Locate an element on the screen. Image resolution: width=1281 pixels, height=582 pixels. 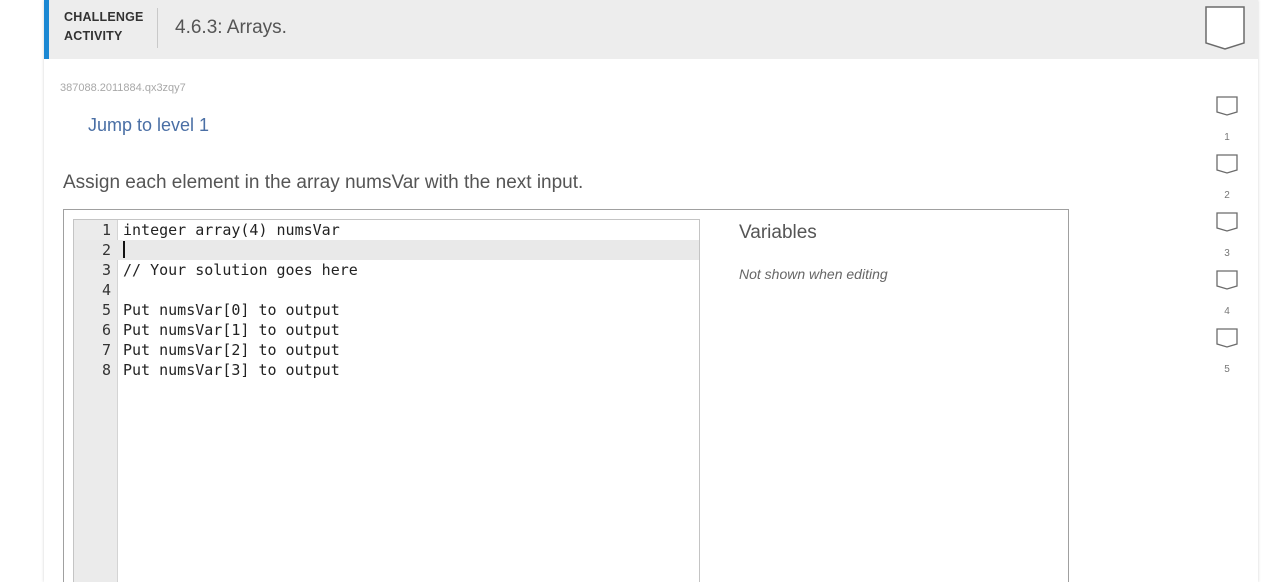
line-number: 5 is located at coordinates (106, 310).